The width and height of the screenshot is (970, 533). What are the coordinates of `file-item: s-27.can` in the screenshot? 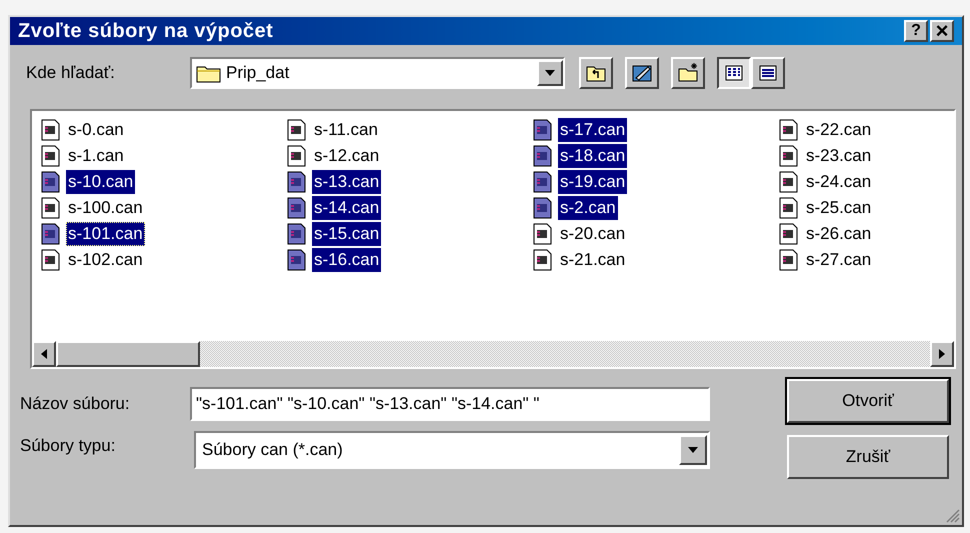 It's located at (839, 260).